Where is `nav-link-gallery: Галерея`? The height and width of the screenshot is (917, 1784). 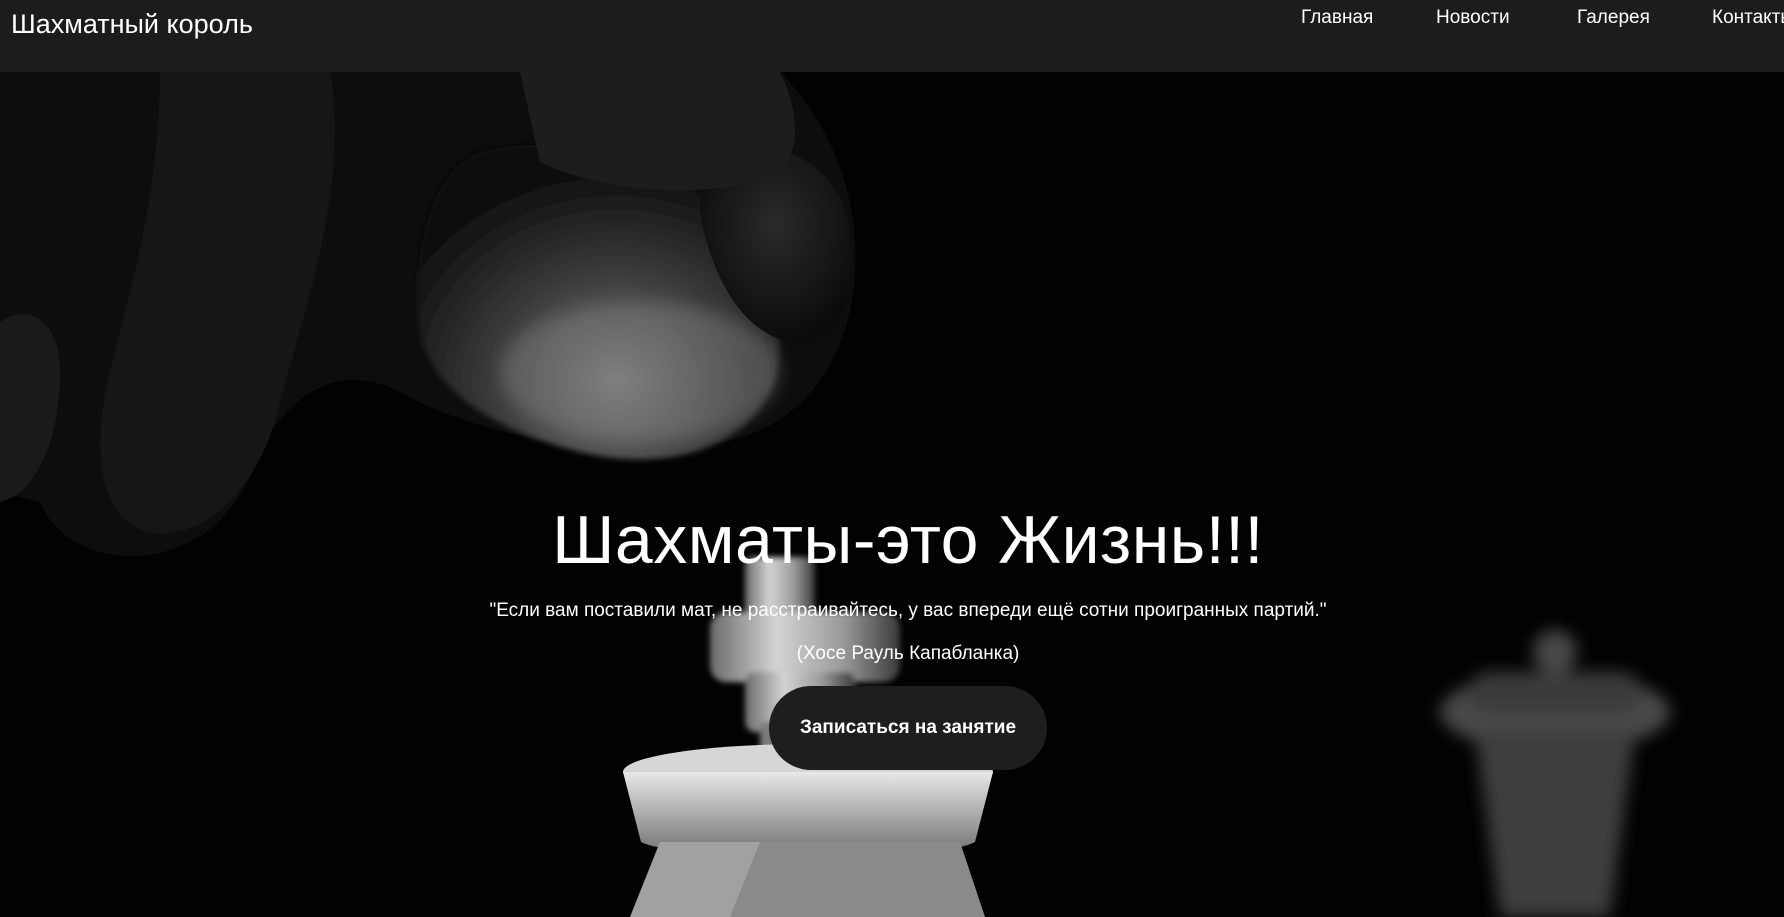 nav-link-gallery: Галерея is located at coordinates (1613, 18).